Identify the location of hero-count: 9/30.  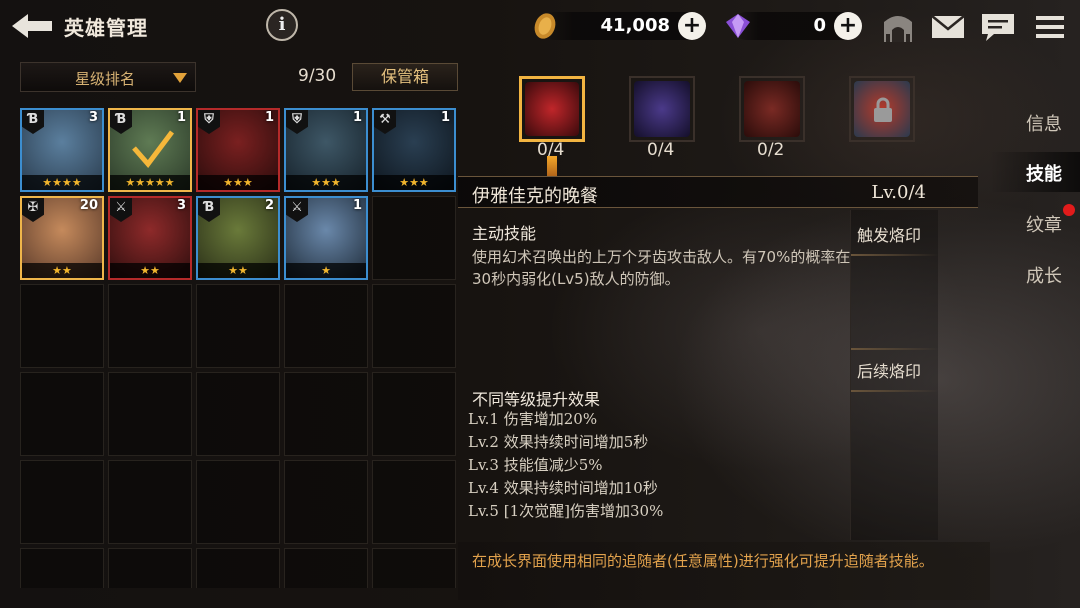
(317, 76).